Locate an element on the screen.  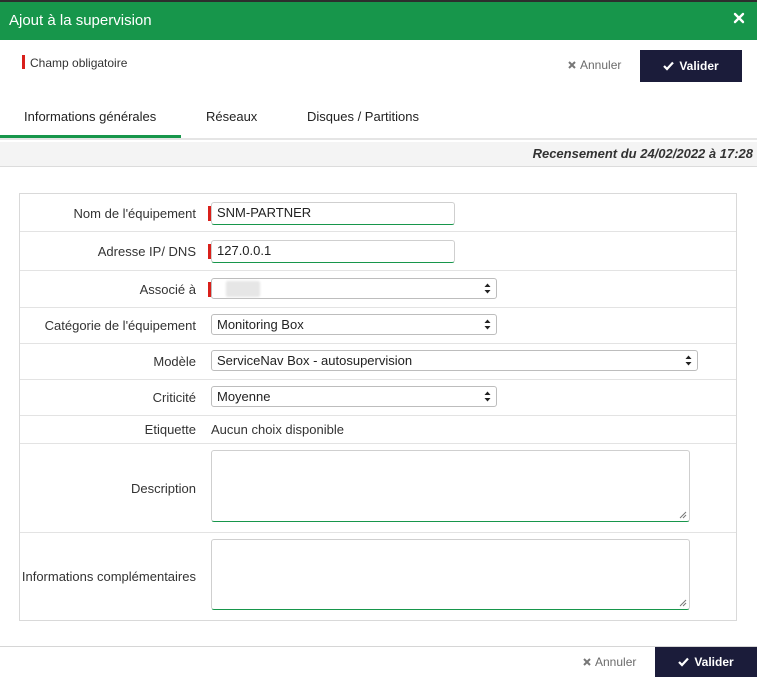
top-strip is located at coordinates (378, 1).